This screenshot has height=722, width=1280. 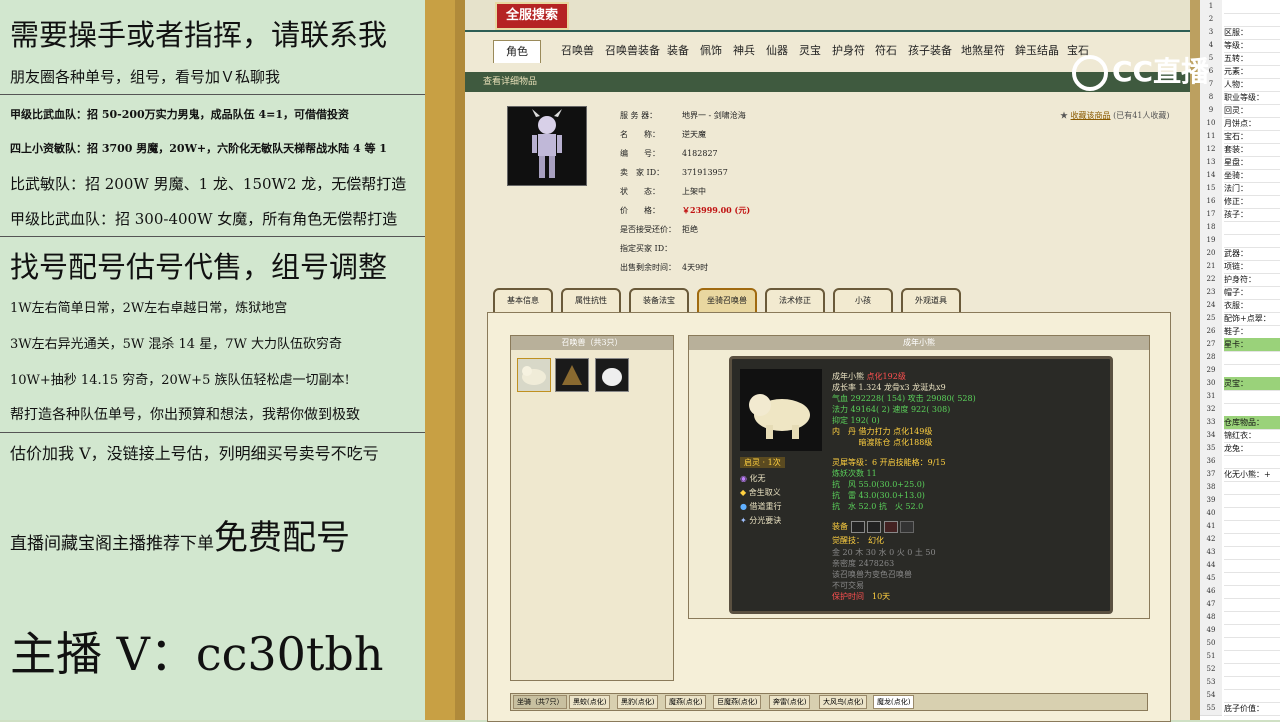 I want to click on sheet-cell: 底子价值：, so click(x=1252, y=709).